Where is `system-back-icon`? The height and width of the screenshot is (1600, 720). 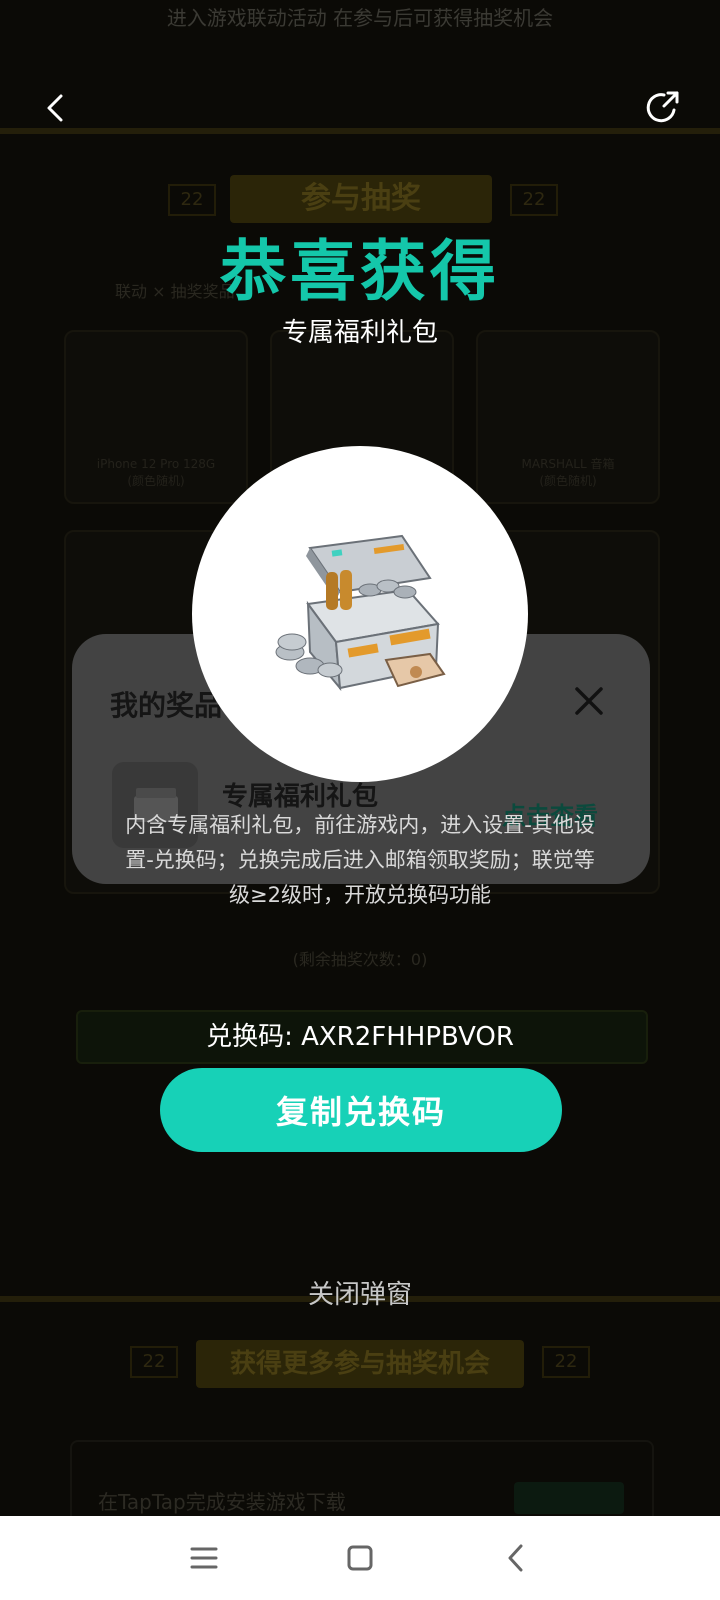 system-back-icon is located at coordinates (516, 1558).